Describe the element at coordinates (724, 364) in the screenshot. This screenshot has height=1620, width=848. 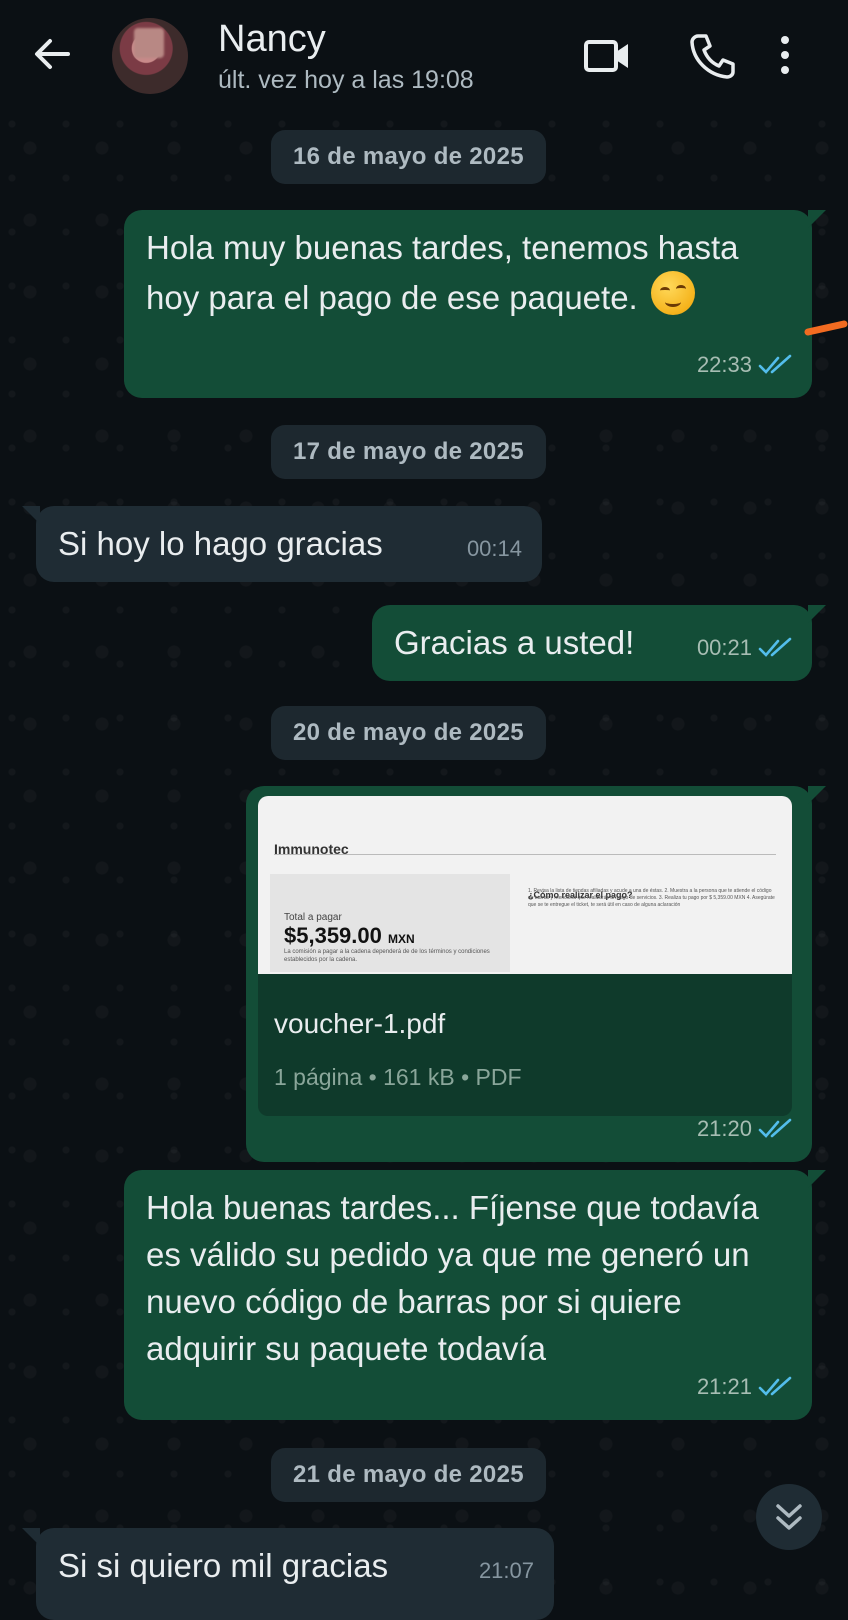
I see `message-time: 22:33` at that location.